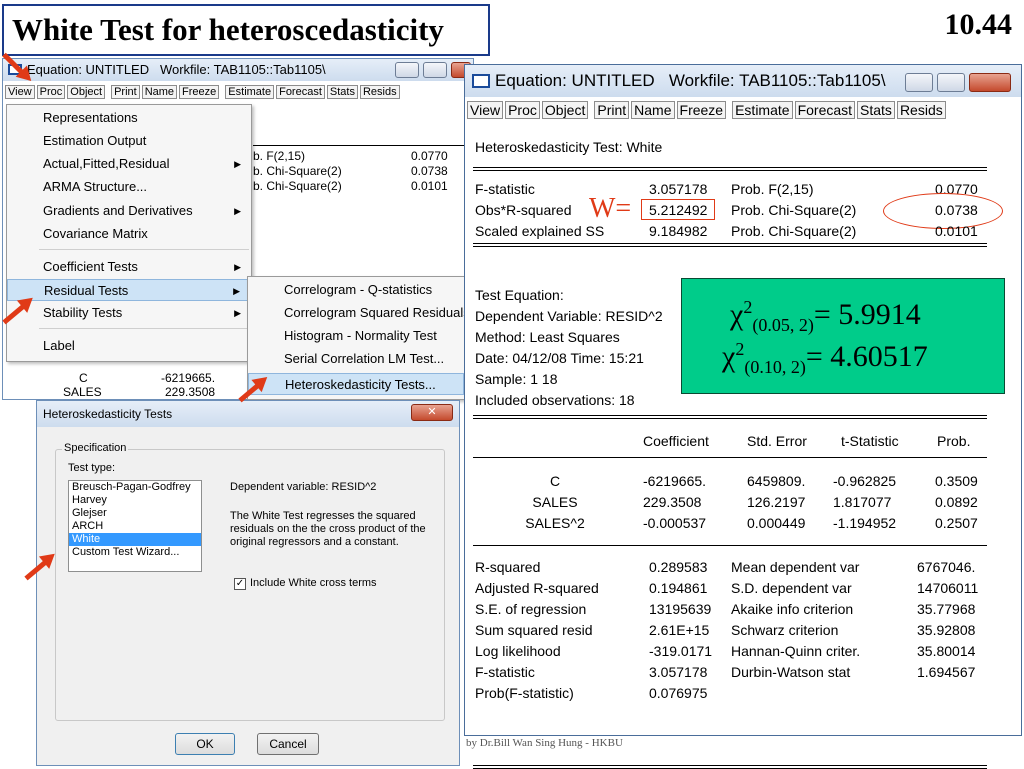 The image size is (1024, 769). What do you see at coordinates (303, 487) in the screenshot?
I see `dependent-variable-text: Dependent variable: RESID^2` at bounding box center [303, 487].